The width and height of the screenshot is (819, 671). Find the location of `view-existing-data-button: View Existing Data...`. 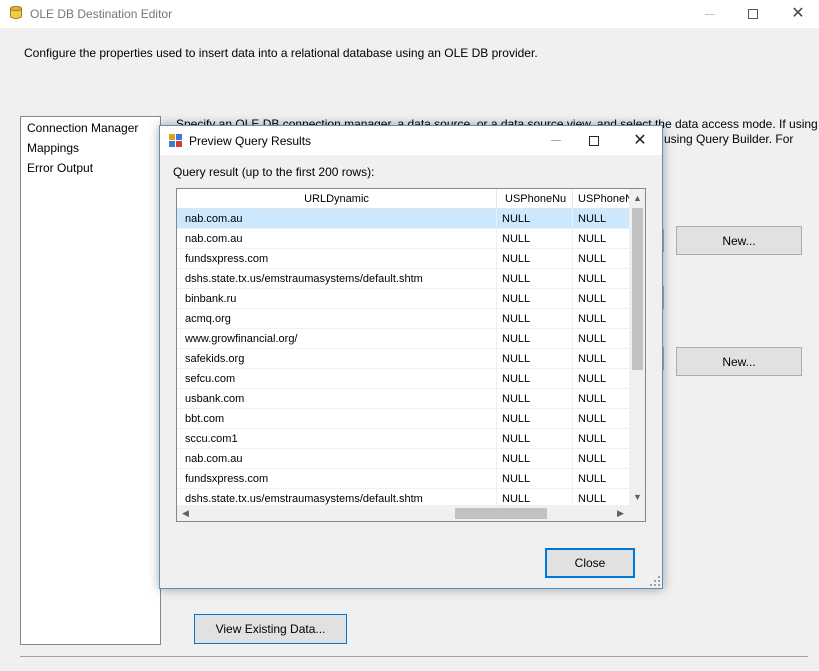

view-existing-data-button: View Existing Data... is located at coordinates (270, 629).